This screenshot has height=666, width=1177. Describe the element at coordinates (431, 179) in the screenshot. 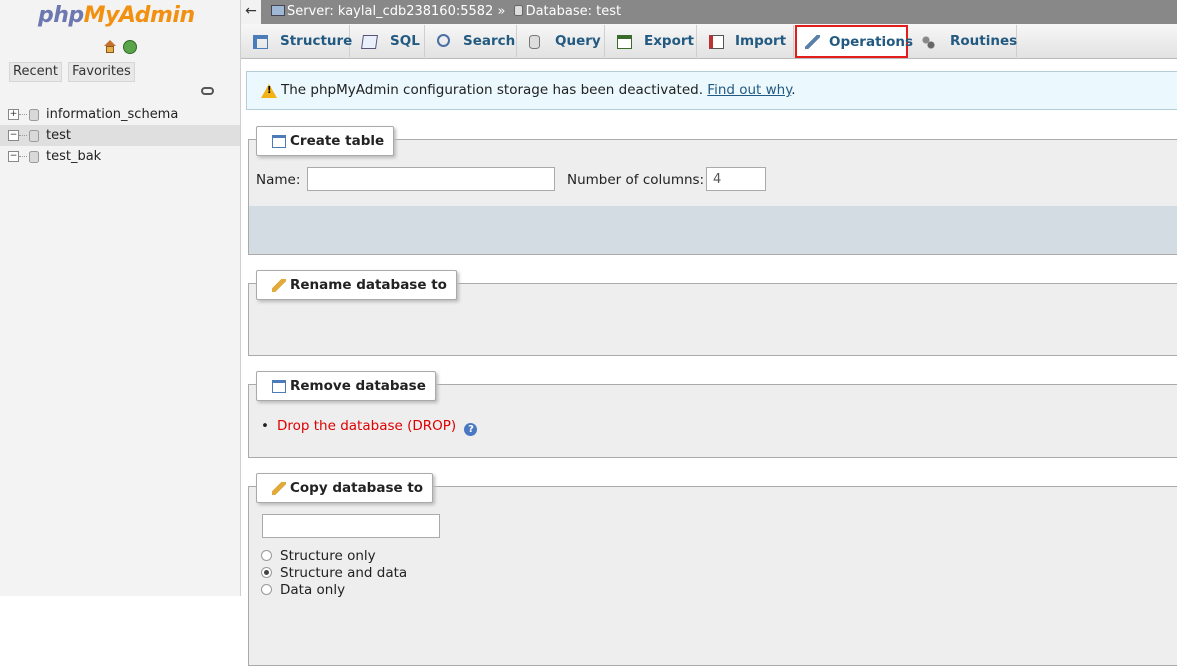

I see `table-name-input` at that location.